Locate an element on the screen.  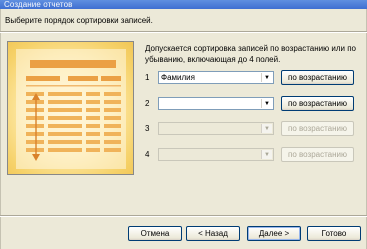
header-separator is located at coordinates (183, 32).